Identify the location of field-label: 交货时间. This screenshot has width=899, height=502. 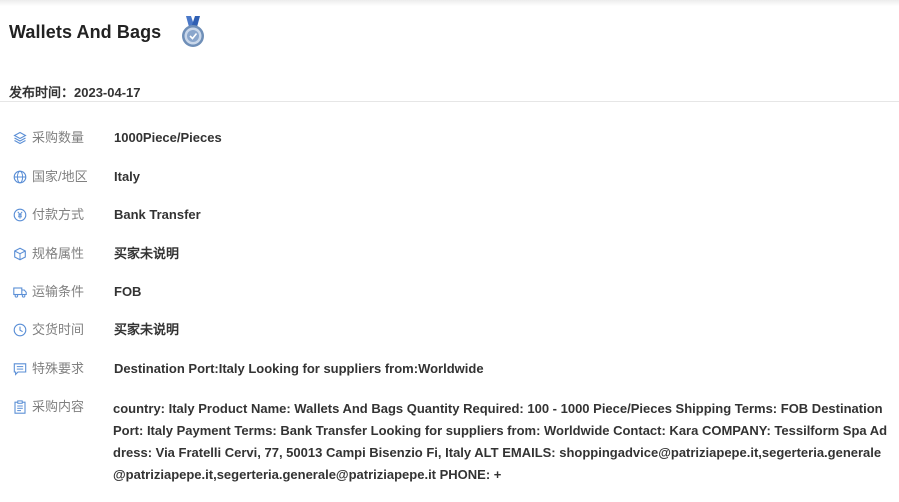
(58, 329).